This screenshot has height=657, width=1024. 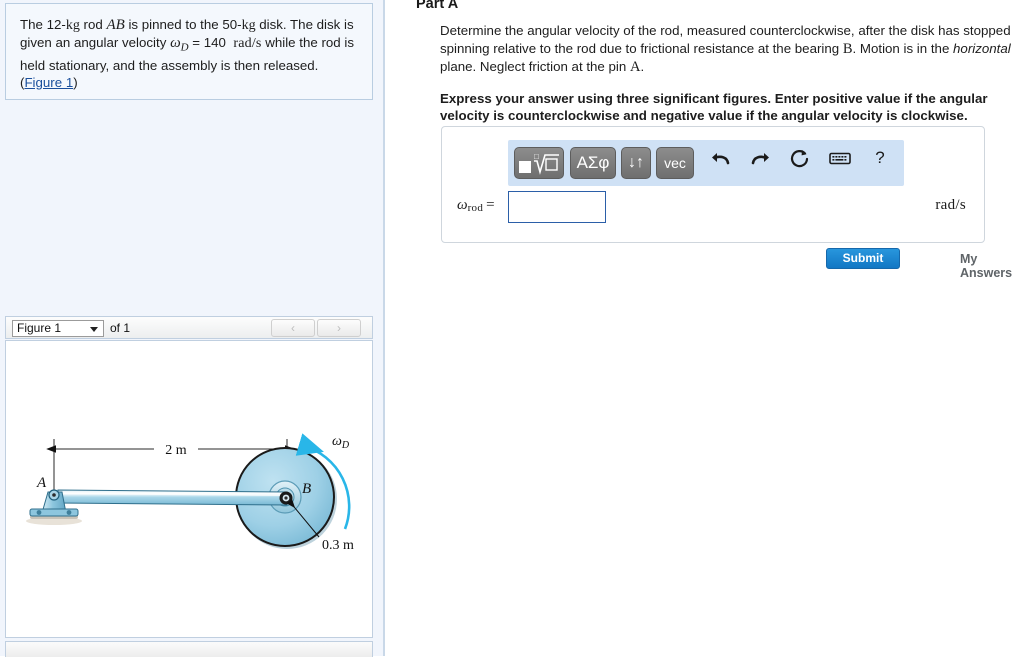 I want to click on answer-units-label: rad/s, so click(x=950, y=205).